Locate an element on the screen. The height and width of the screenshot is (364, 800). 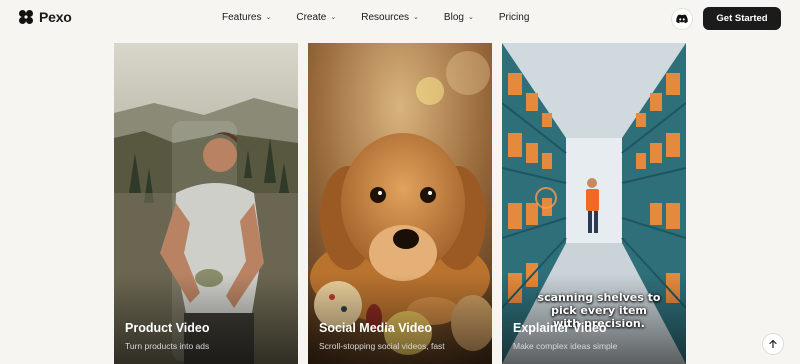
nav-pricing: Pricing is located at coordinates (514, 17).